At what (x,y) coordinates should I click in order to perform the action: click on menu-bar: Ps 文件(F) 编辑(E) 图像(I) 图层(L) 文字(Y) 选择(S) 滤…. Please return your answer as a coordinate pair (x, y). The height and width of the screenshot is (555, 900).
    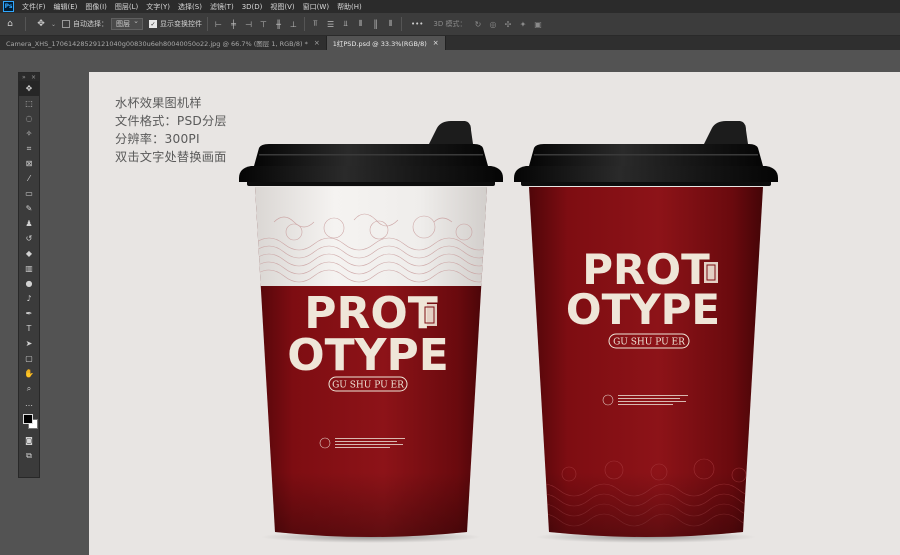
    Looking at the image, I should click on (450, 6).